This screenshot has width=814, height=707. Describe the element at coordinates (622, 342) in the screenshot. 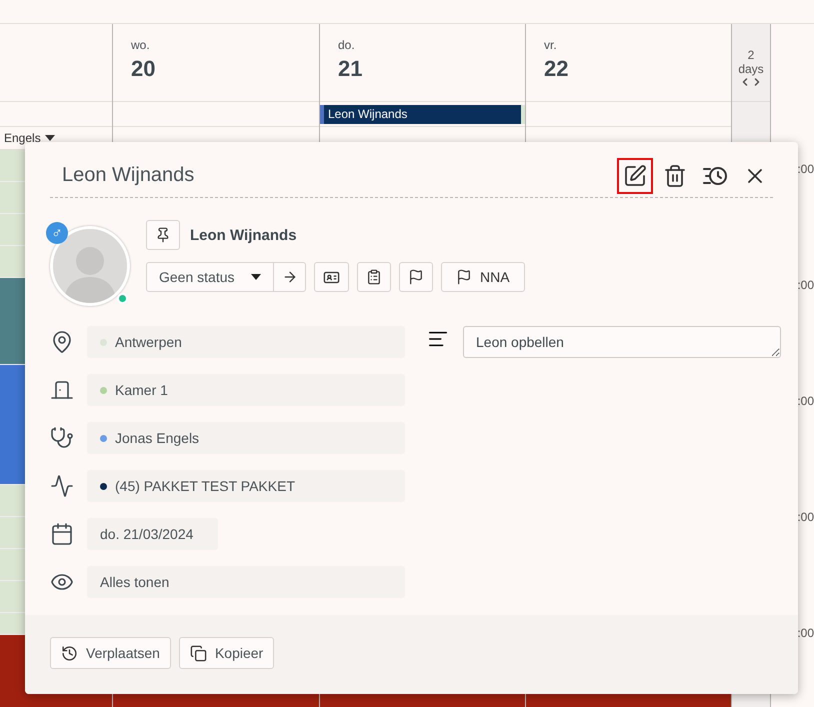

I see `note-field: Leon opbellen` at that location.